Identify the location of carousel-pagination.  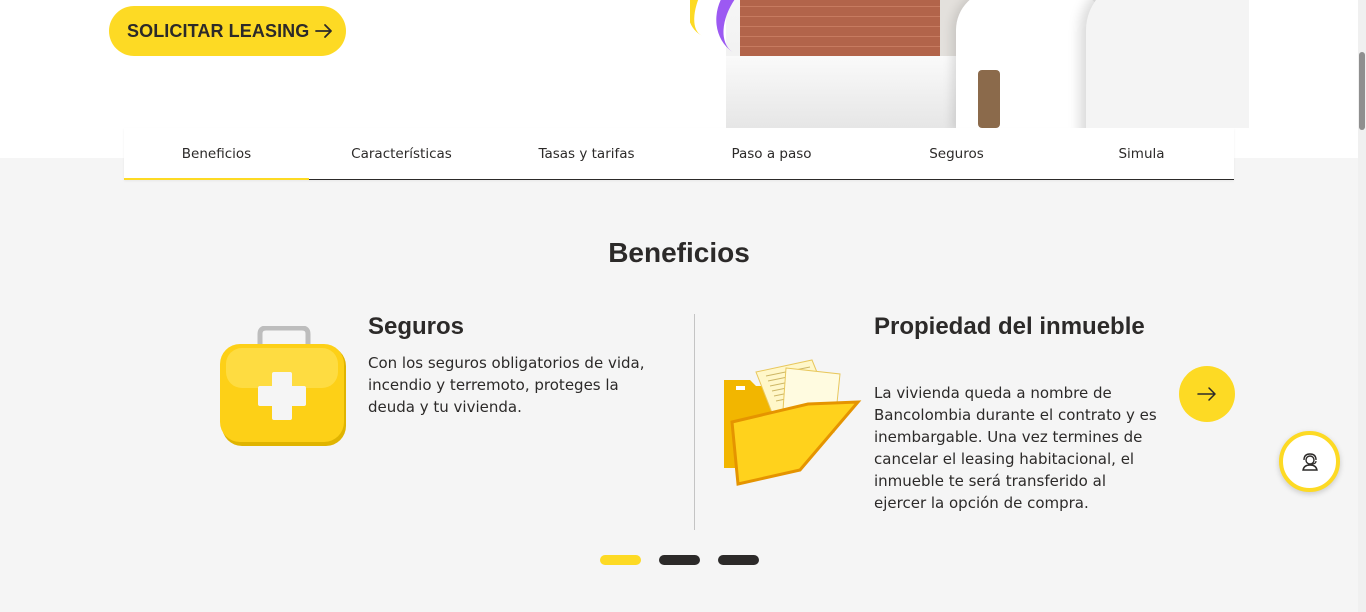
(679, 560).